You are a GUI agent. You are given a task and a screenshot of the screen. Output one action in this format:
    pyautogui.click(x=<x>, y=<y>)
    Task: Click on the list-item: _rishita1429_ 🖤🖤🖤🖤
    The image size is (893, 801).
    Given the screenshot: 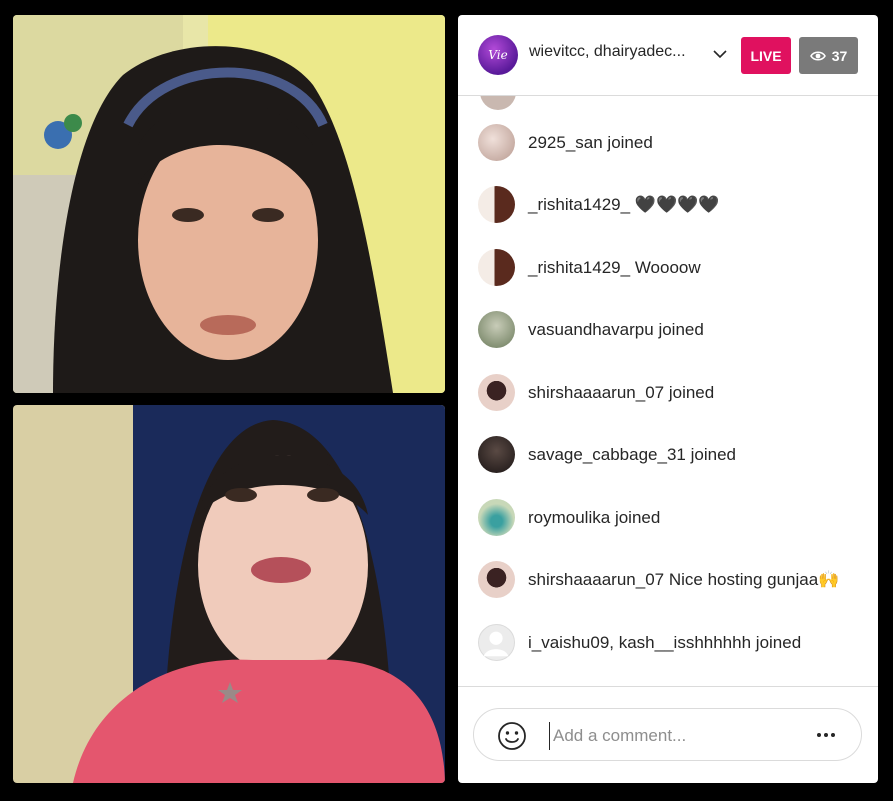 What is the action you would take?
    pyautogui.click(x=668, y=206)
    